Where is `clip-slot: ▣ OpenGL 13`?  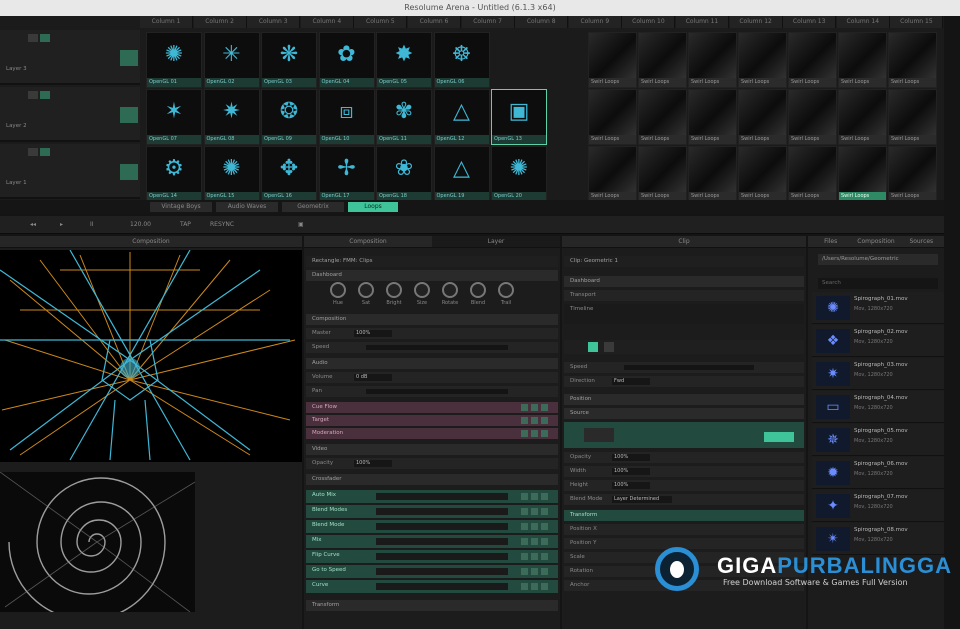
clip-slot: ▣ OpenGL 13 is located at coordinates (519, 117).